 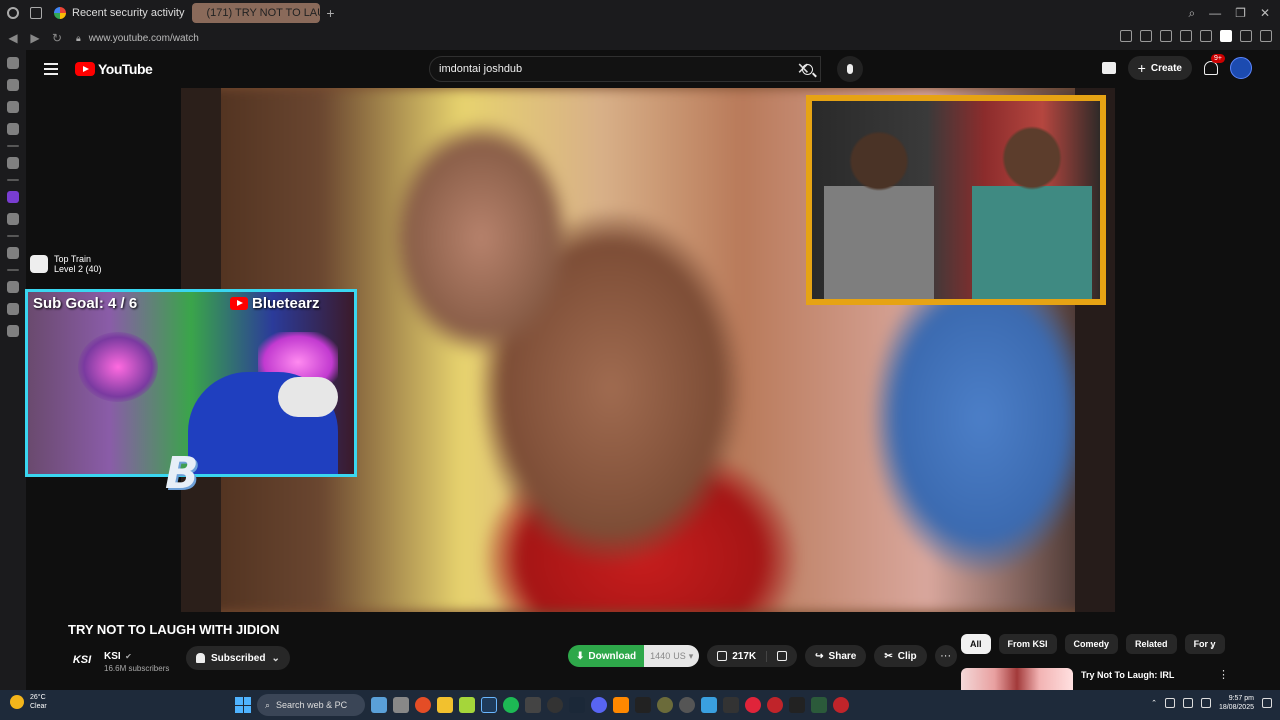 What do you see at coordinates (1169, 703) in the screenshot?
I see `tray-app-icon` at bounding box center [1169, 703].